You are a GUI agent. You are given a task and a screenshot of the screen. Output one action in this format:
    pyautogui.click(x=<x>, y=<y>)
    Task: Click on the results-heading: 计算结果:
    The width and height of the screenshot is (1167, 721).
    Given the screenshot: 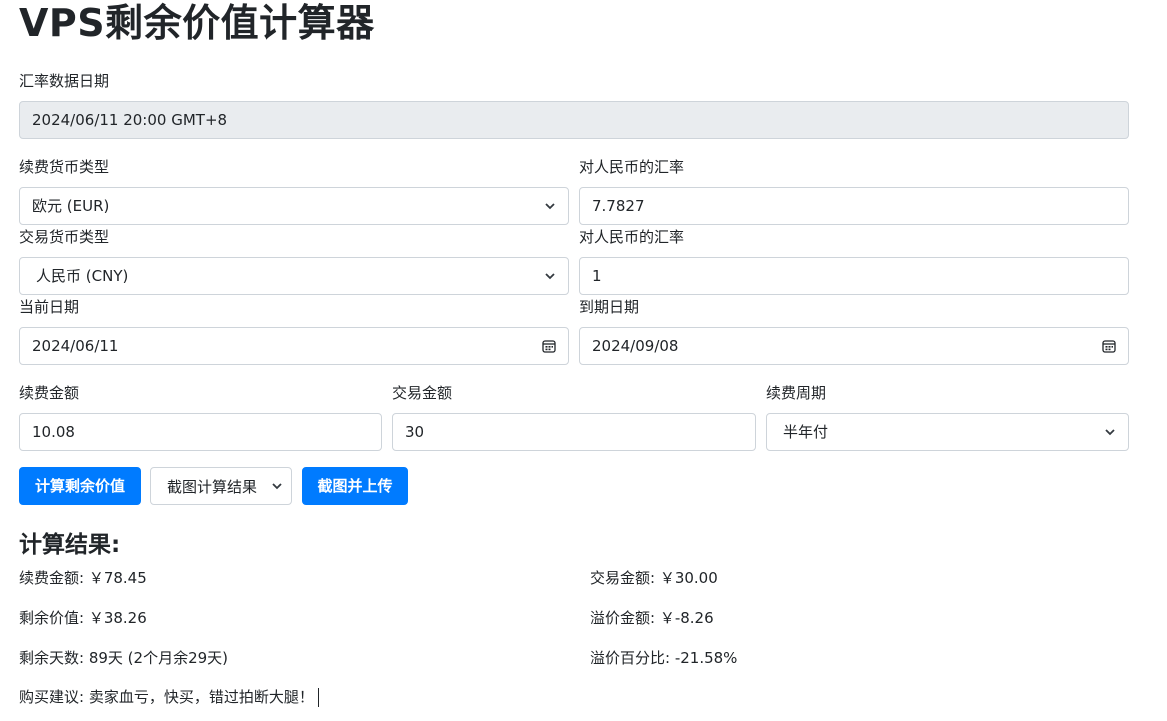 What is the action you would take?
    pyautogui.click(x=70, y=545)
    